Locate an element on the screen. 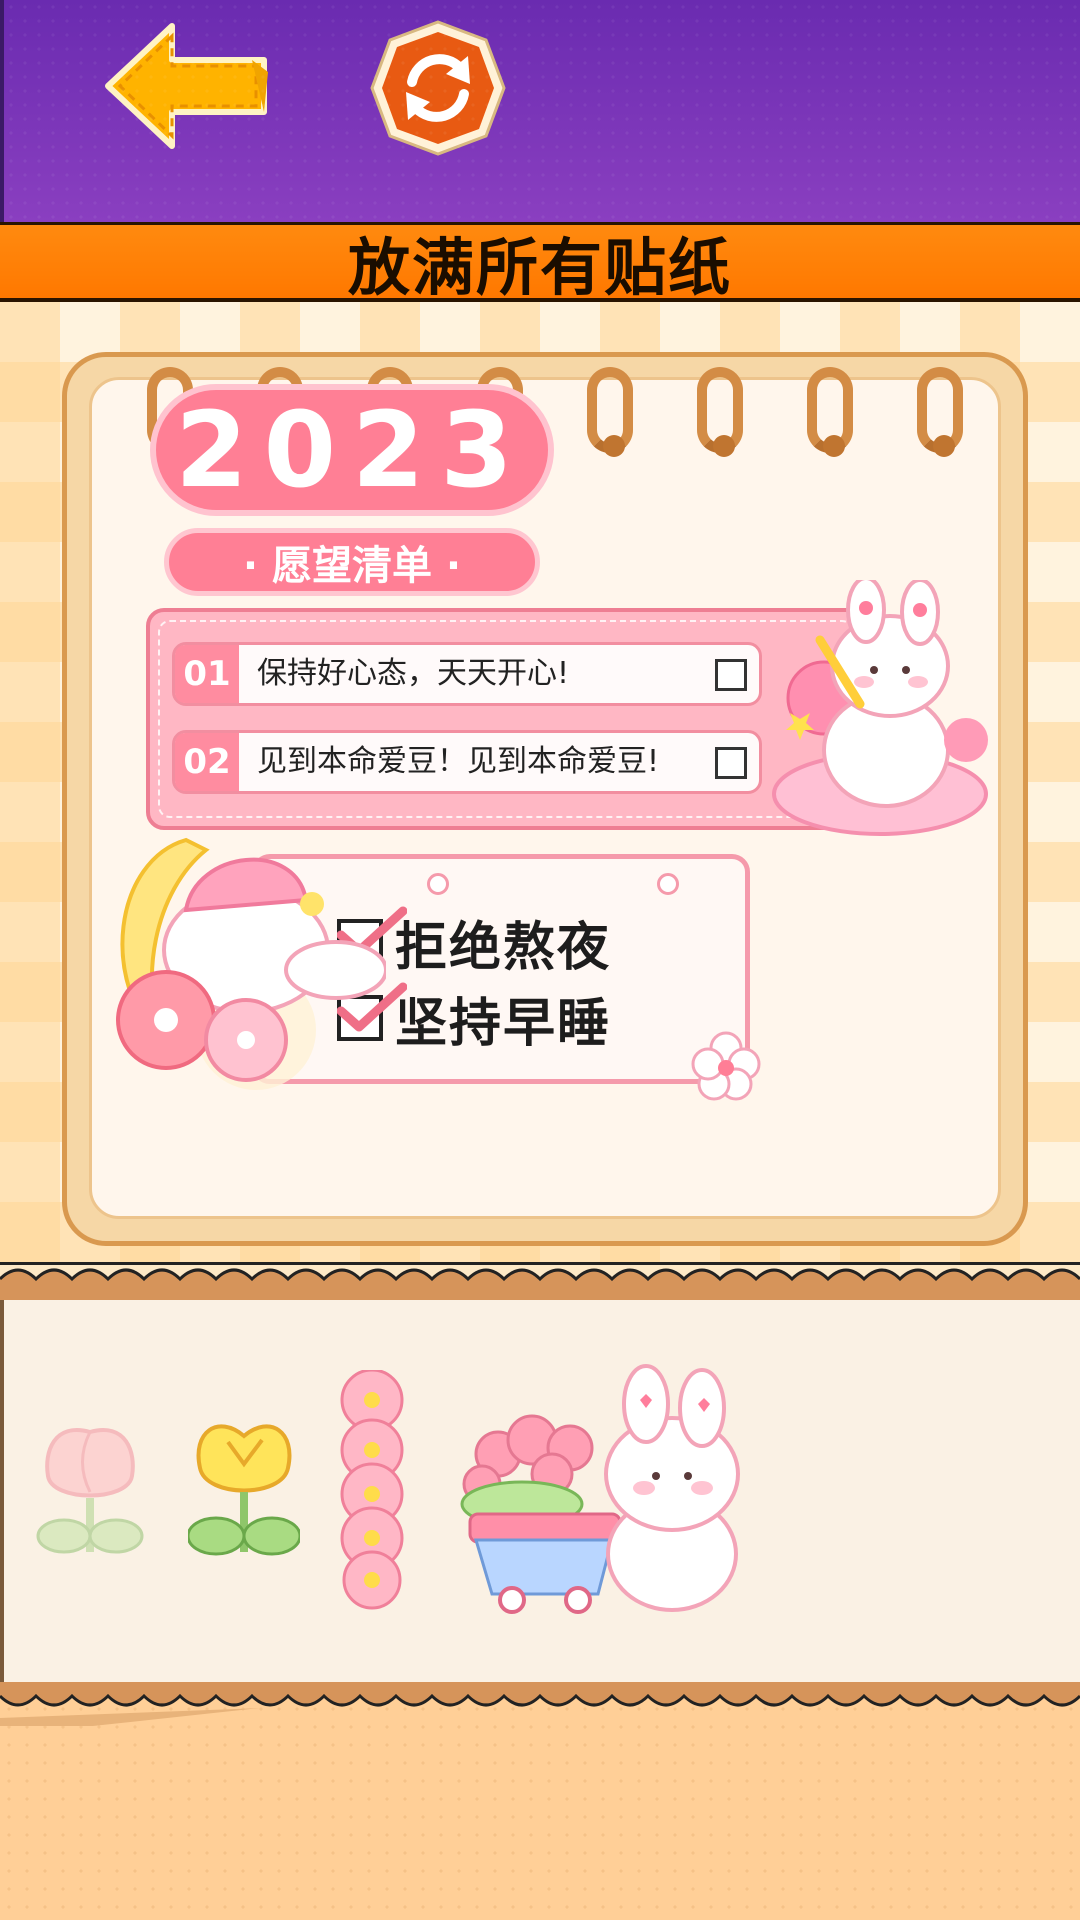  refresh-icon is located at coordinates (438, 88).